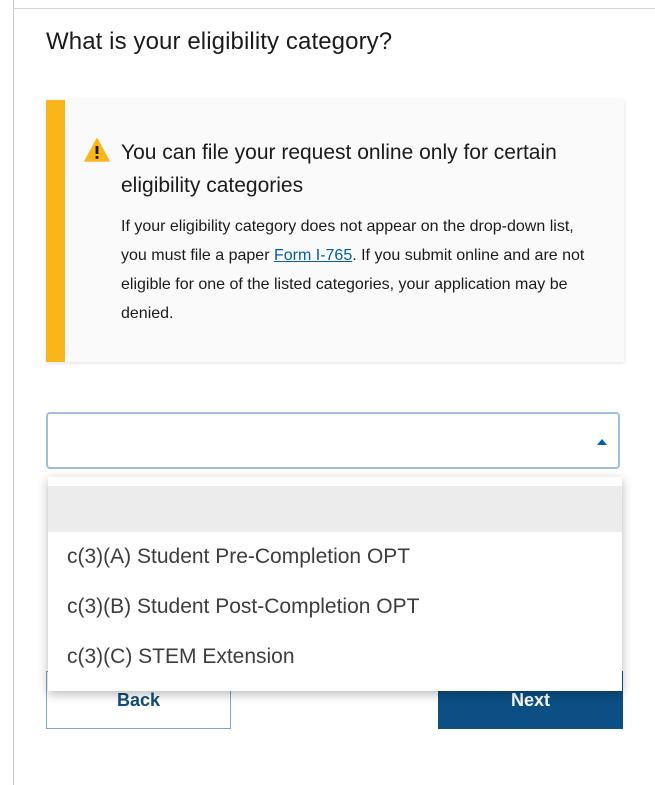  I want to click on dropdown-option-c3b: c(3)(B) Student Post-Completion OPT, so click(335, 607).